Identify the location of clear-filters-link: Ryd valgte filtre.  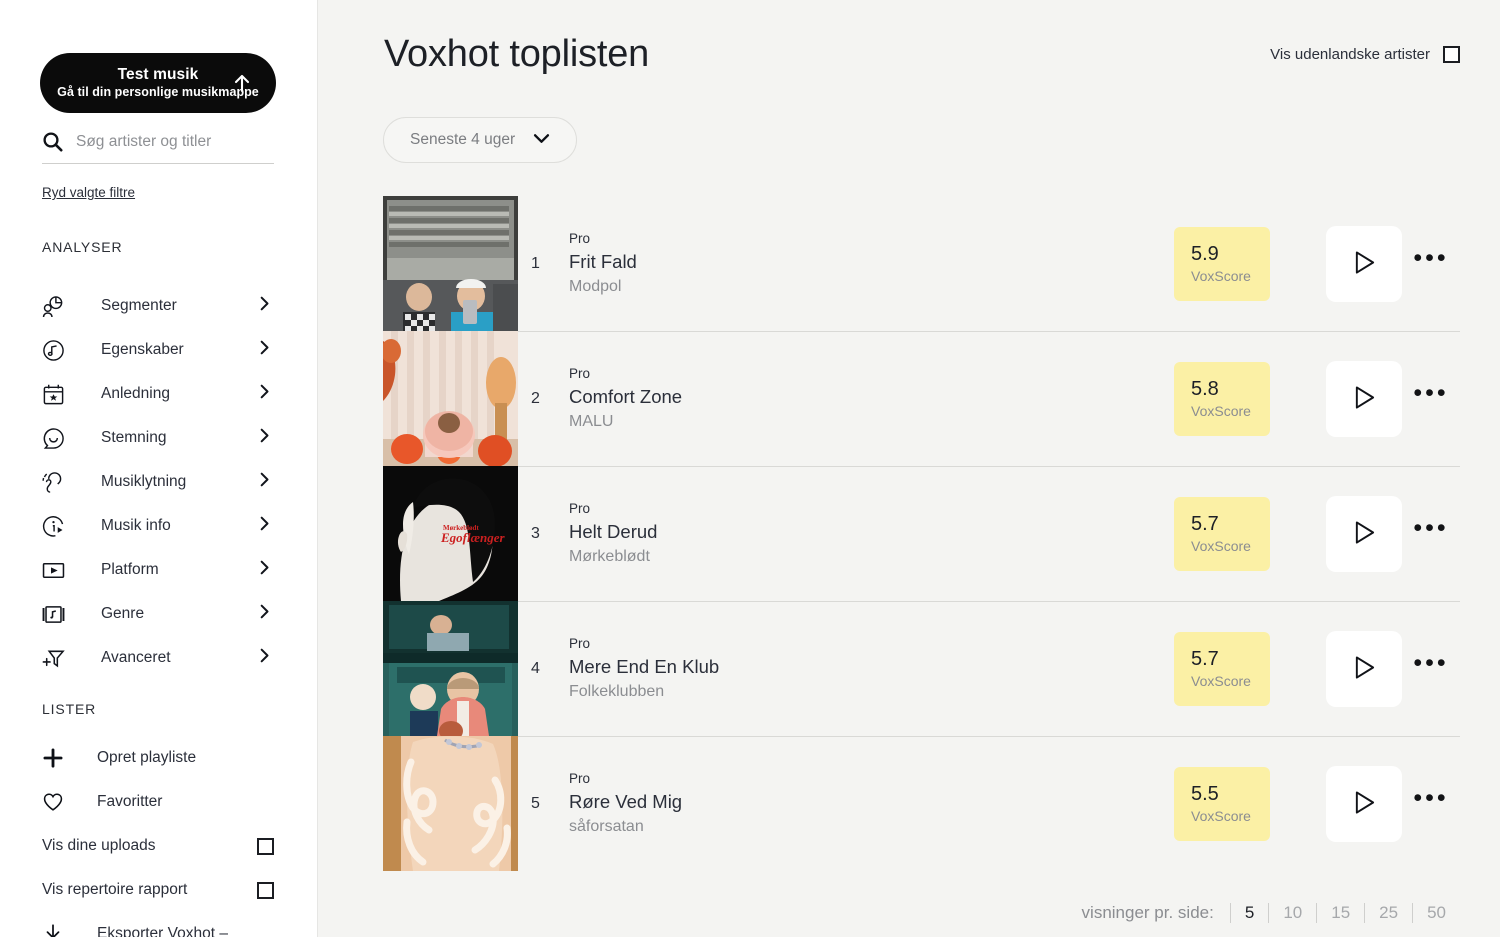
(88, 192).